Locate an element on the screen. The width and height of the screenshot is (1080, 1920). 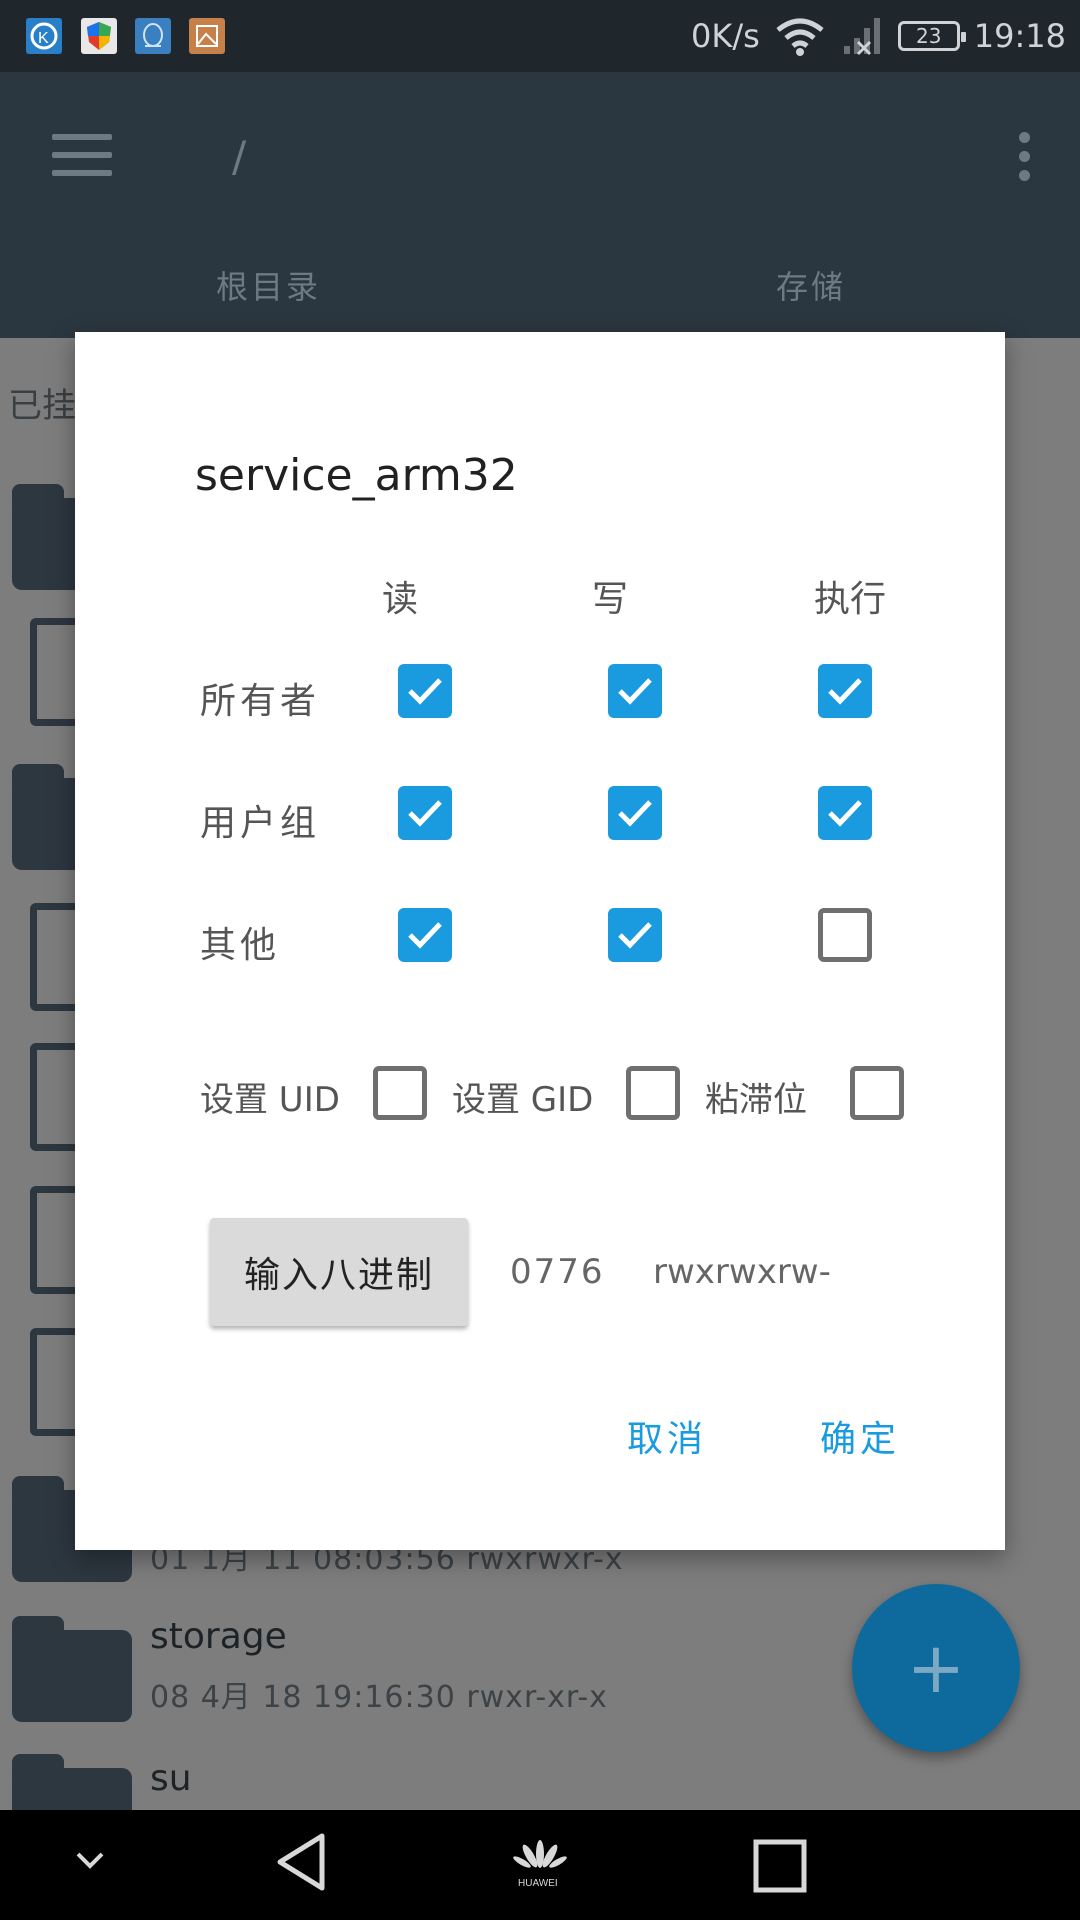
folder-icon is located at coordinates (72, 1669).